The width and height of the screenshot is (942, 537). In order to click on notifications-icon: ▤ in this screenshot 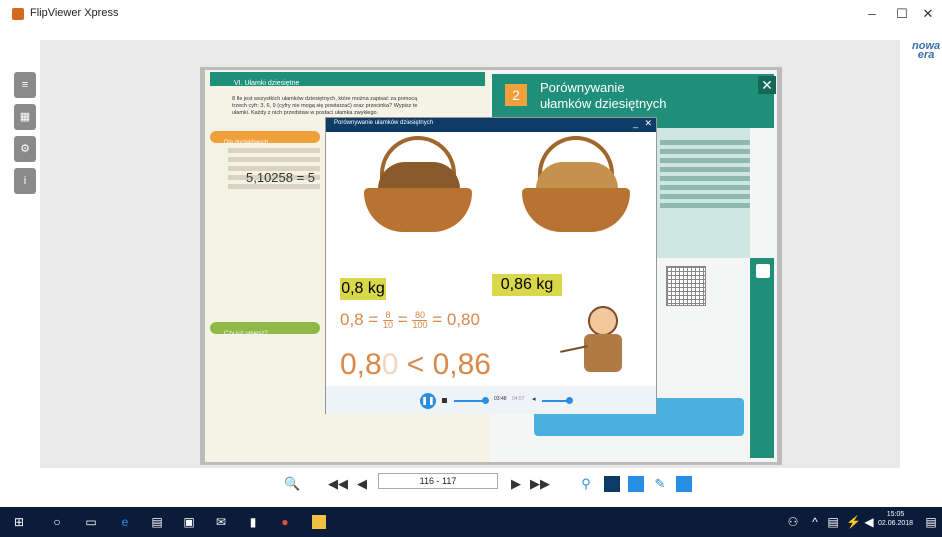, I will do `click(931, 522)`.